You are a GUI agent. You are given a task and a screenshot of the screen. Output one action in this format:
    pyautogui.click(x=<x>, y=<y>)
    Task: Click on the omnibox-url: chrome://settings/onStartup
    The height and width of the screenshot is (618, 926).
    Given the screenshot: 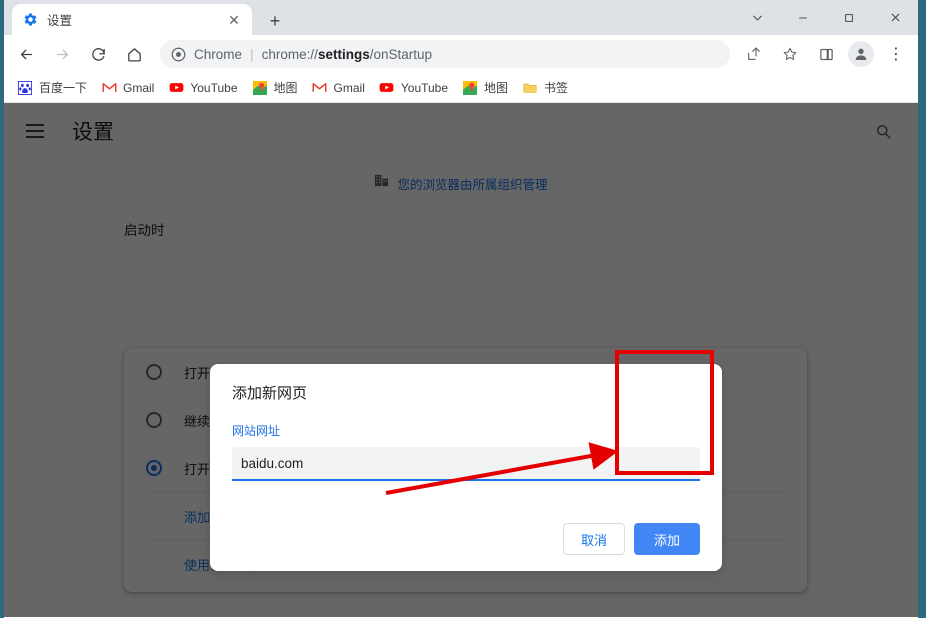 What is the action you would take?
    pyautogui.click(x=347, y=54)
    